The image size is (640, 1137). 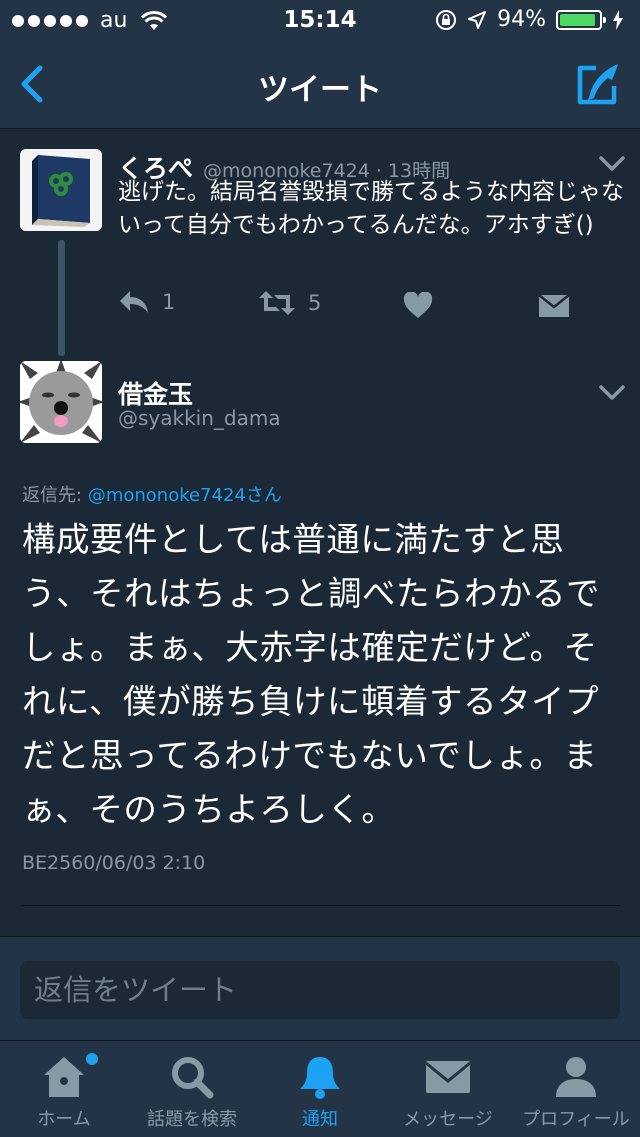 What do you see at coordinates (554, 305) in the screenshot?
I see `direct-message-icon` at bounding box center [554, 305].